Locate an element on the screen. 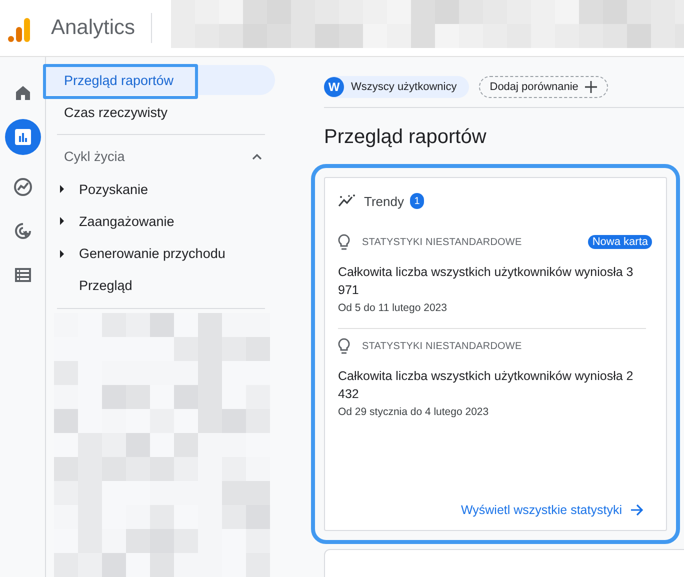 The width and height of the screenshot is (684, 577). bar-chart-icon is located at coordinates (22, 137).